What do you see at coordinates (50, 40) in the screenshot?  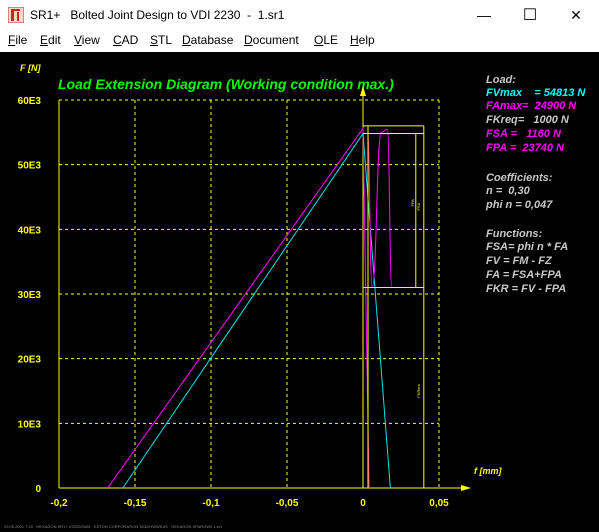 I see `menu-edit: Edit` at bounding box center [50, 40].